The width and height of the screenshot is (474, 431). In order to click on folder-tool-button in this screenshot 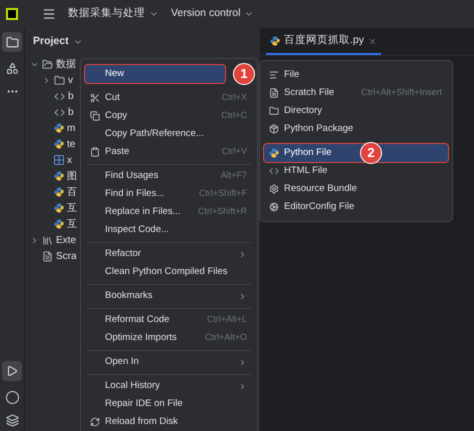, I will do `click(12, 42)`.